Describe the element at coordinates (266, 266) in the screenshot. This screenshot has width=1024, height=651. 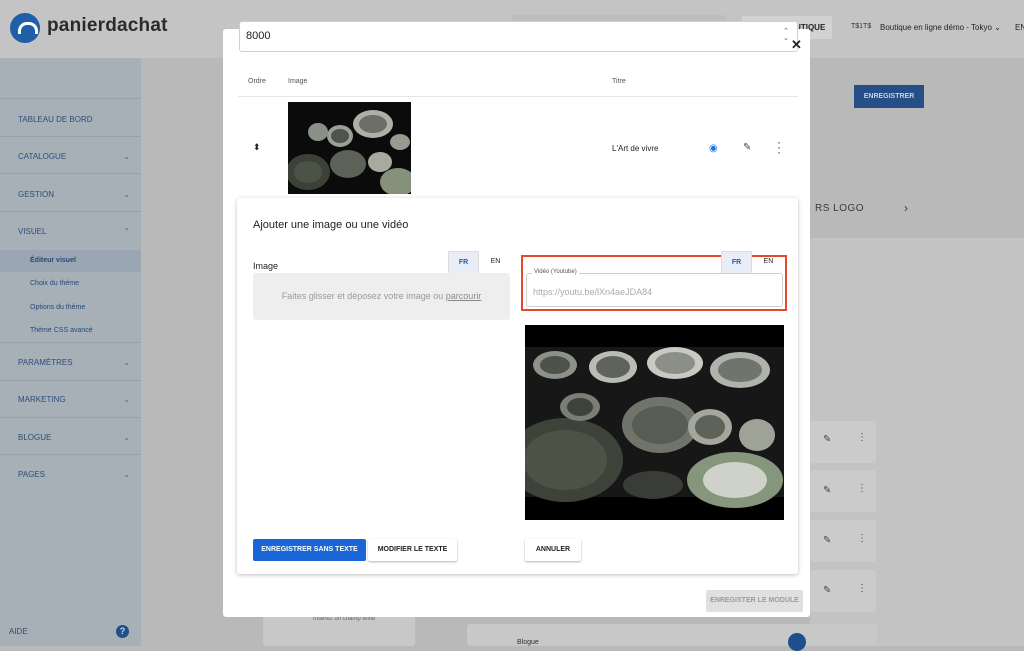
I see `image-field-label: Image` at that location.